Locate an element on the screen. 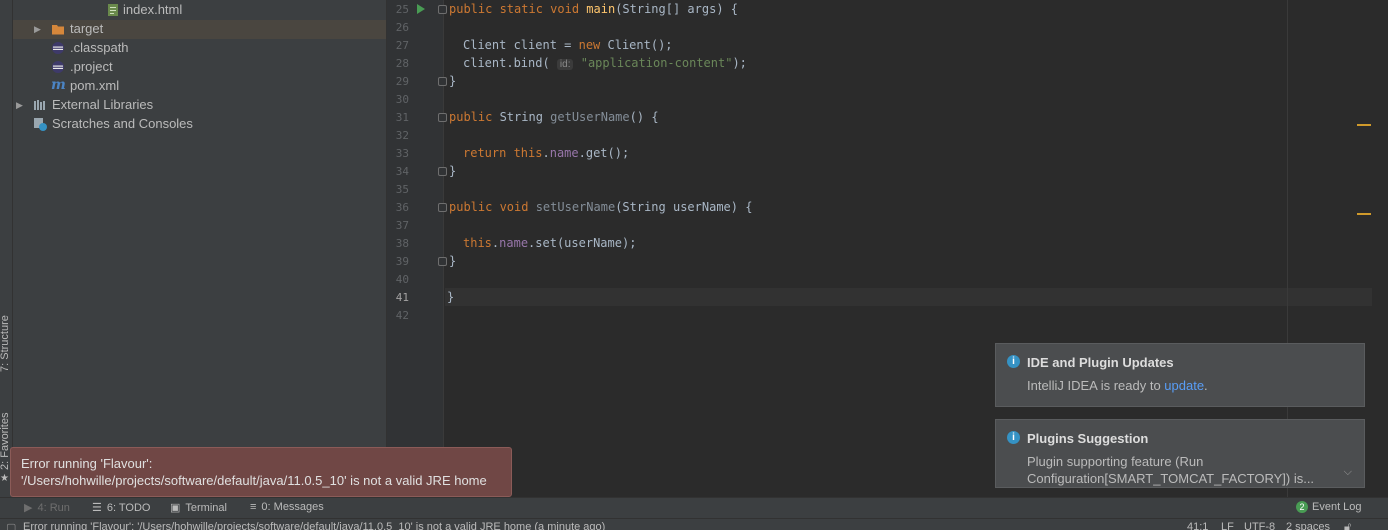 The width and height of the screenshot is (1388, 530). scratches-icon is located at coordinates (40, 124).